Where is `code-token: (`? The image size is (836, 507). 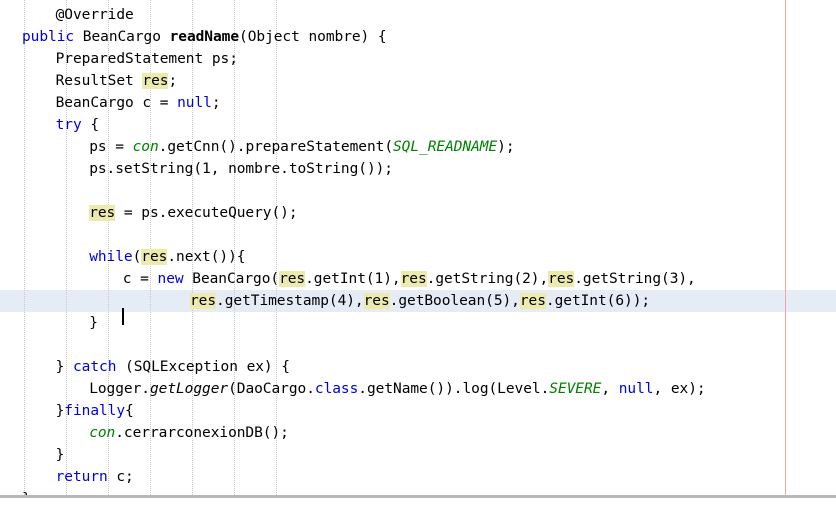
code-token: ( is located at coordinates (137, 257).